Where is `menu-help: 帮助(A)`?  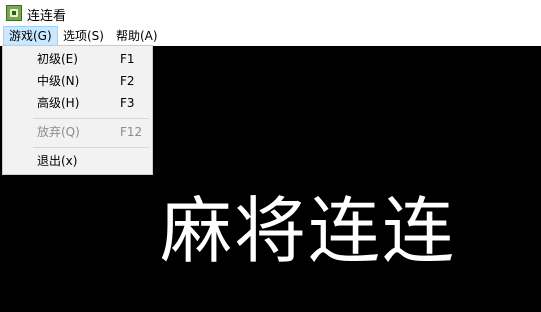
menu-help: 帮助(A) is located at coordinates (137, 36).